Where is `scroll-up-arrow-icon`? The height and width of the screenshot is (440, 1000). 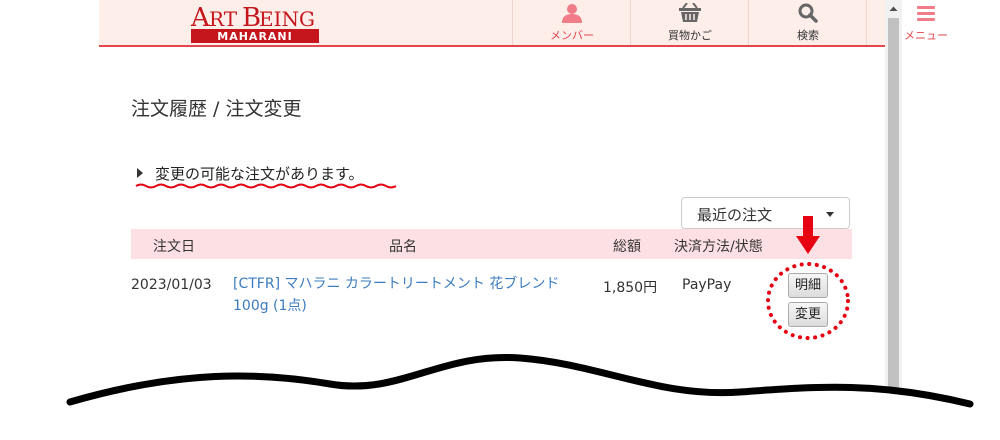
scroll-up-arrow-icon is located at coordinates (893, 8).